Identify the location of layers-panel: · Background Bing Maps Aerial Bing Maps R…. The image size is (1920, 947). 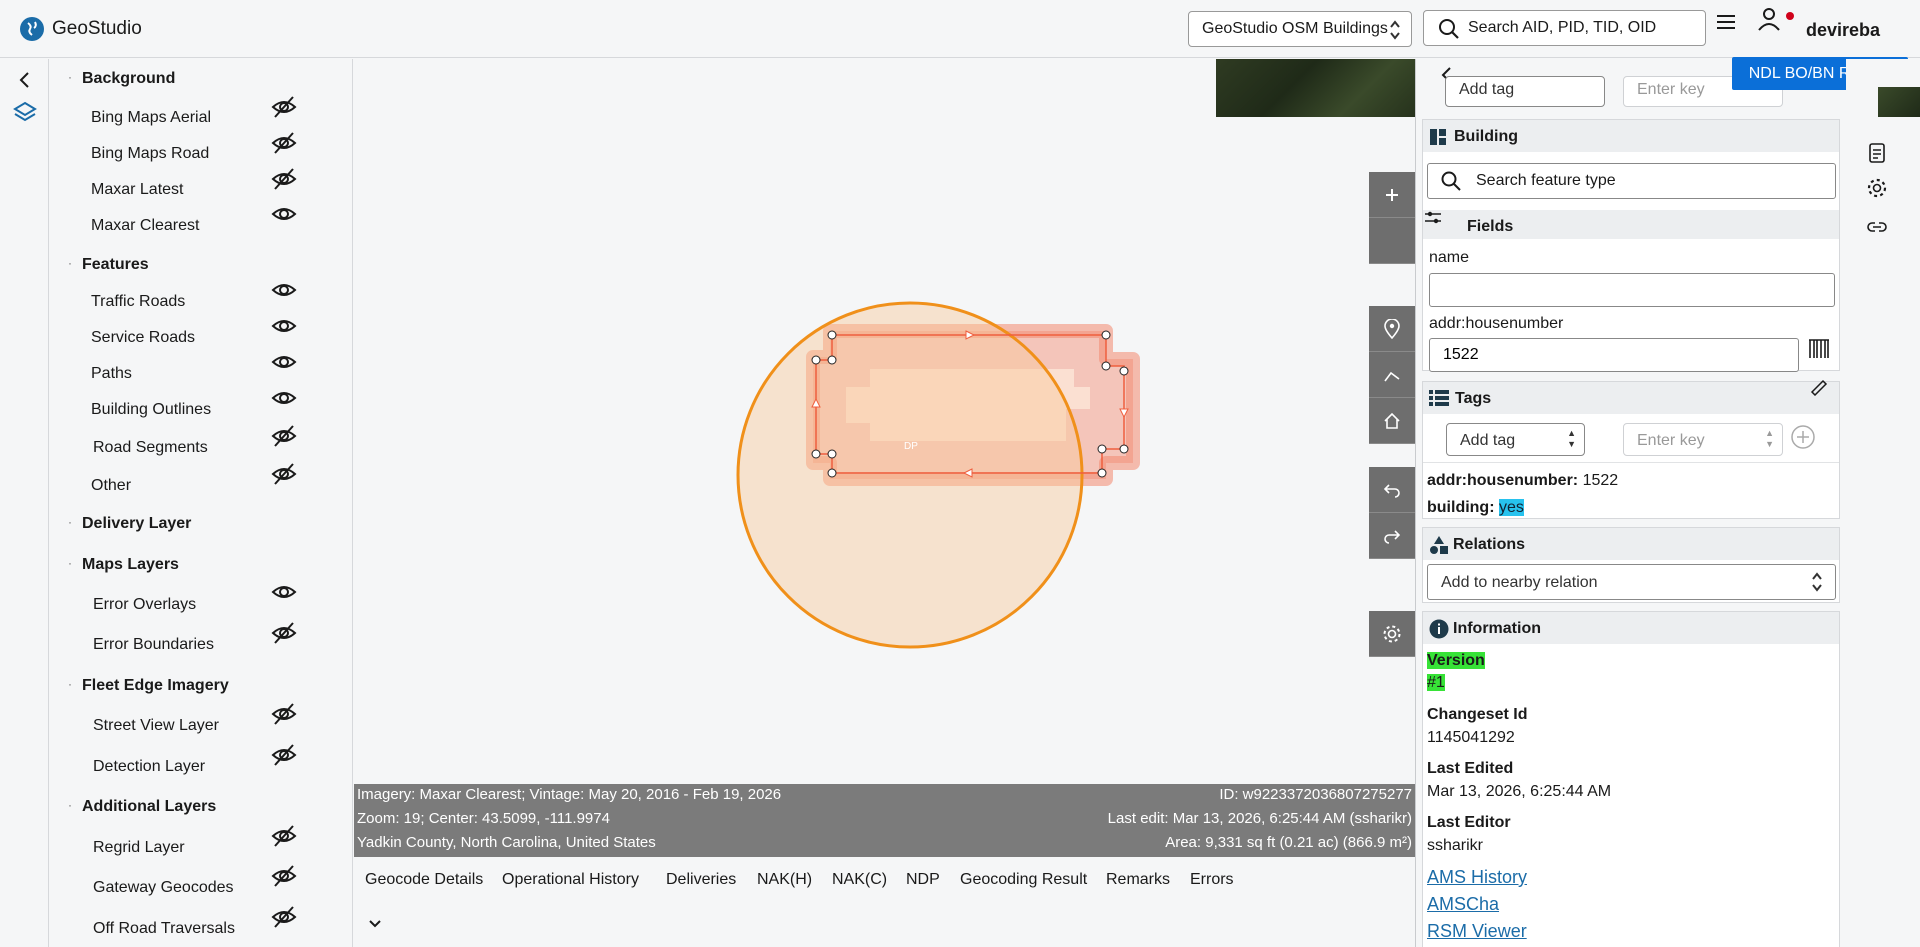
(201, 503).